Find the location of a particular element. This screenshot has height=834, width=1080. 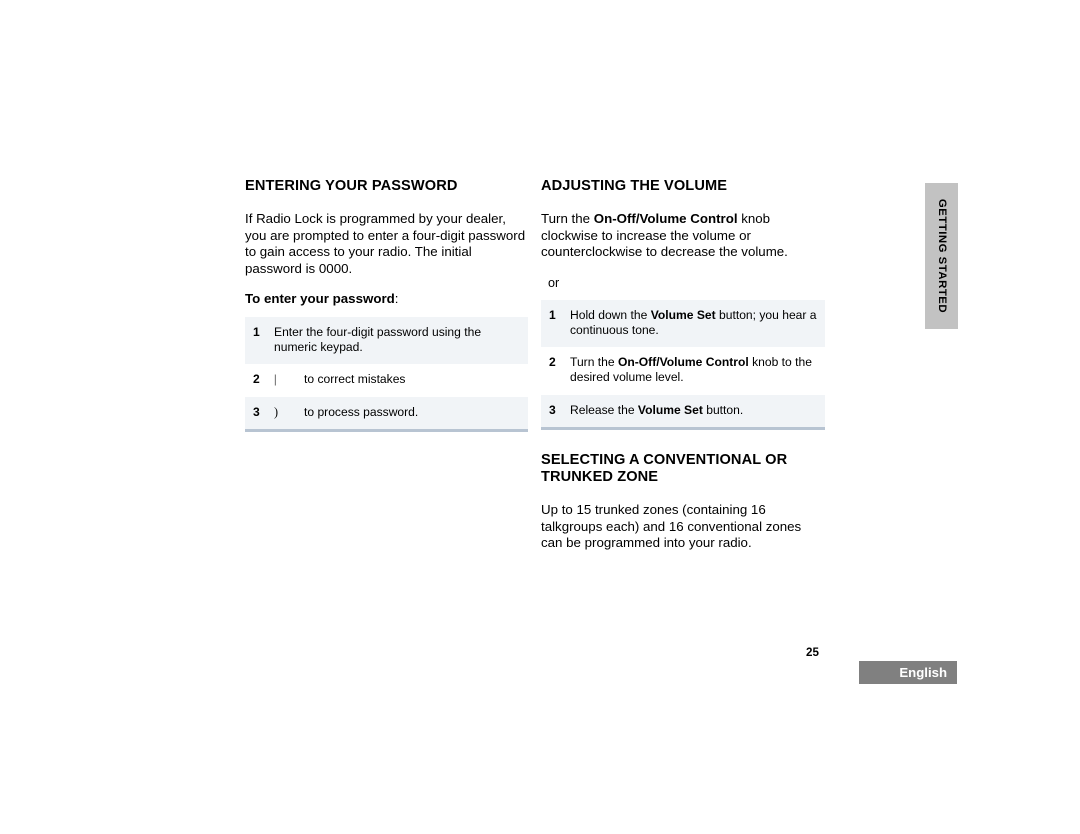

step-text: | to correct mistakes is located at coordinates (398, 379).